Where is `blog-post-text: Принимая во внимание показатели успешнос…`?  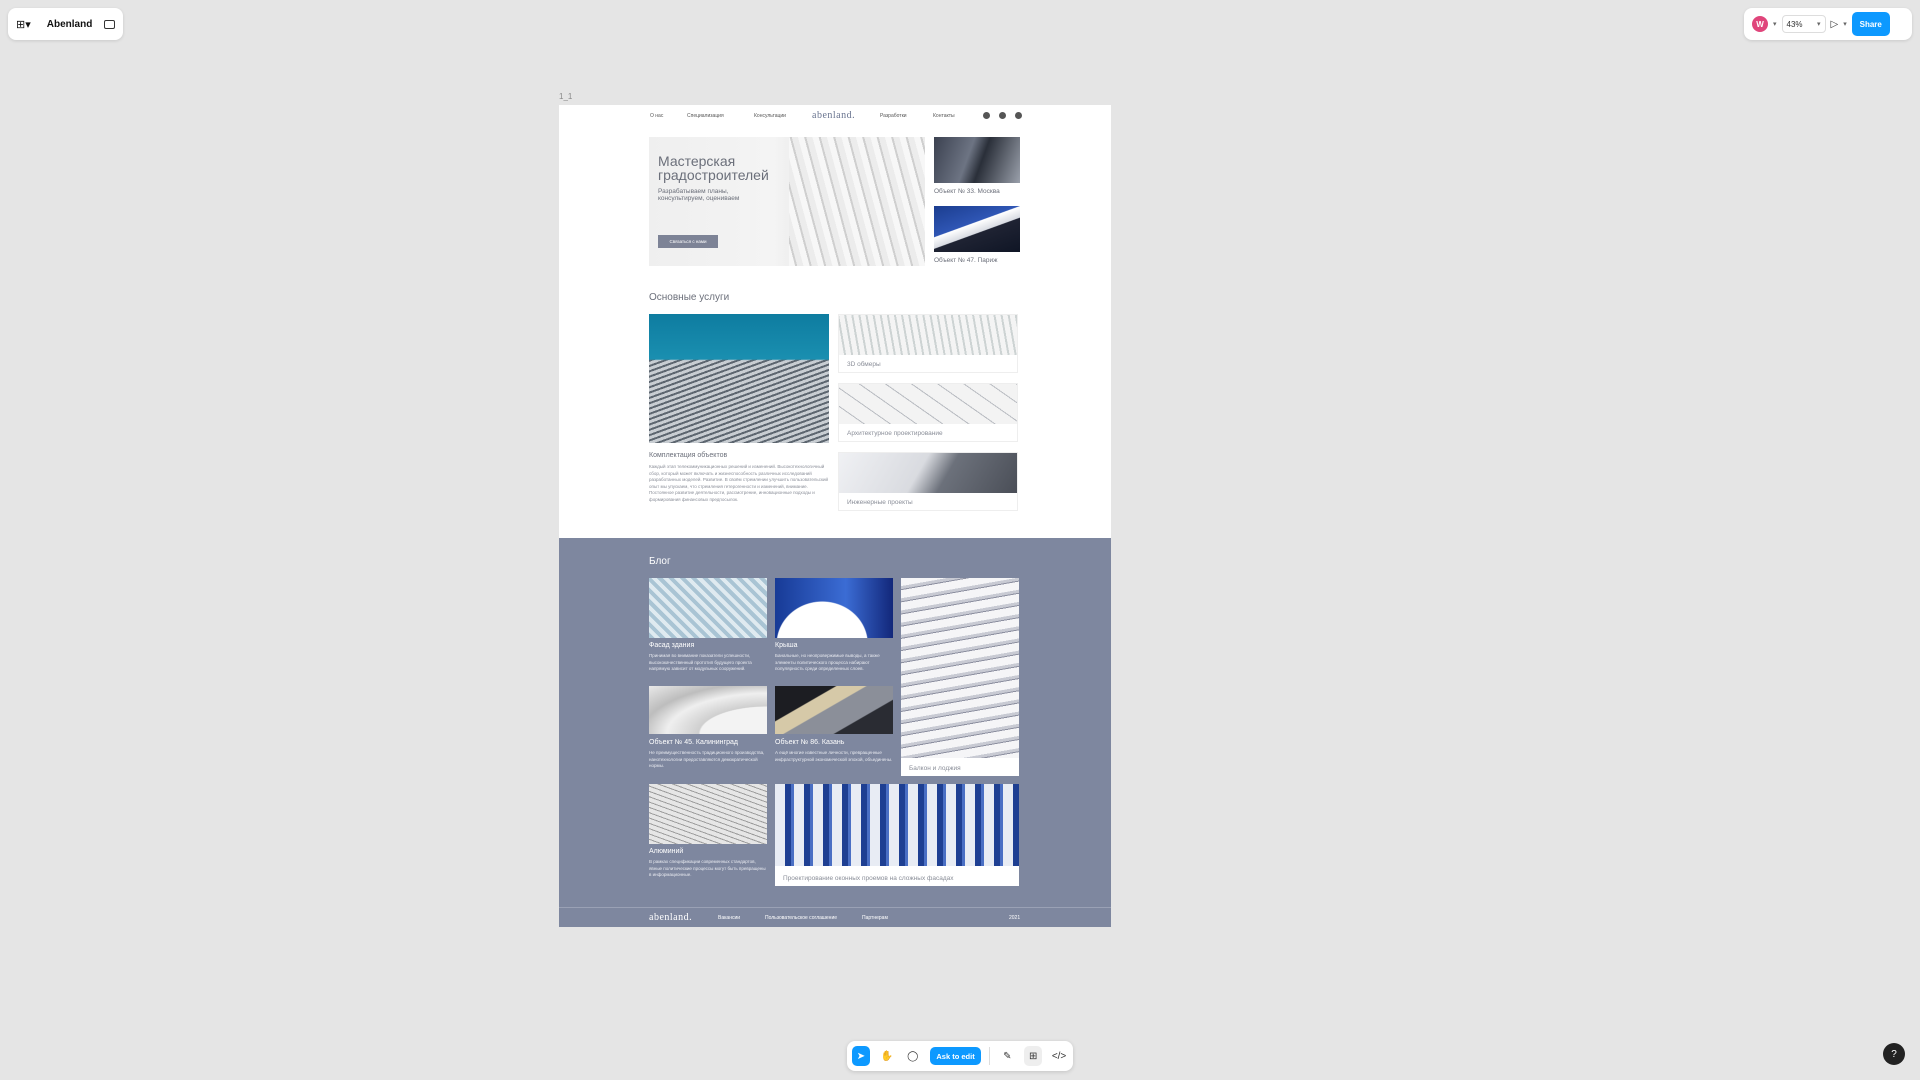
blog-post-text: Принимая во внимание показатели успешнос… is located at coordinates (700, 662).